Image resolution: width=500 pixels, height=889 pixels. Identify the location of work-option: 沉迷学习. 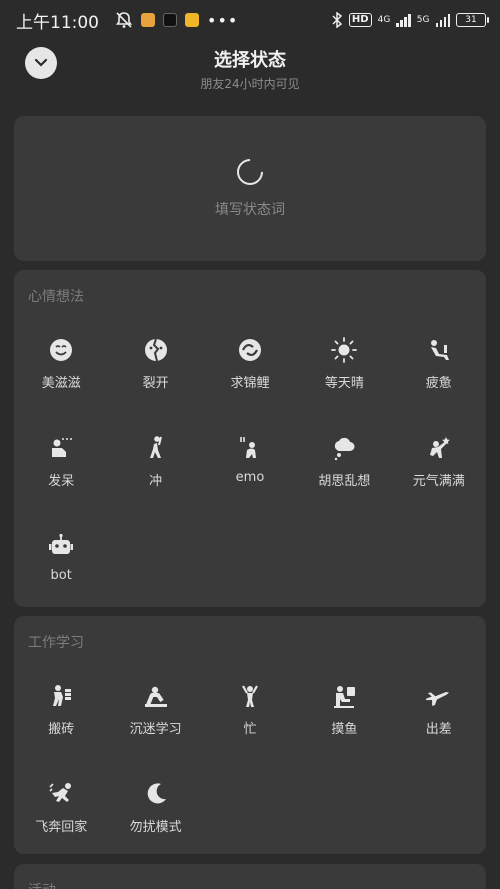
(155, 716).